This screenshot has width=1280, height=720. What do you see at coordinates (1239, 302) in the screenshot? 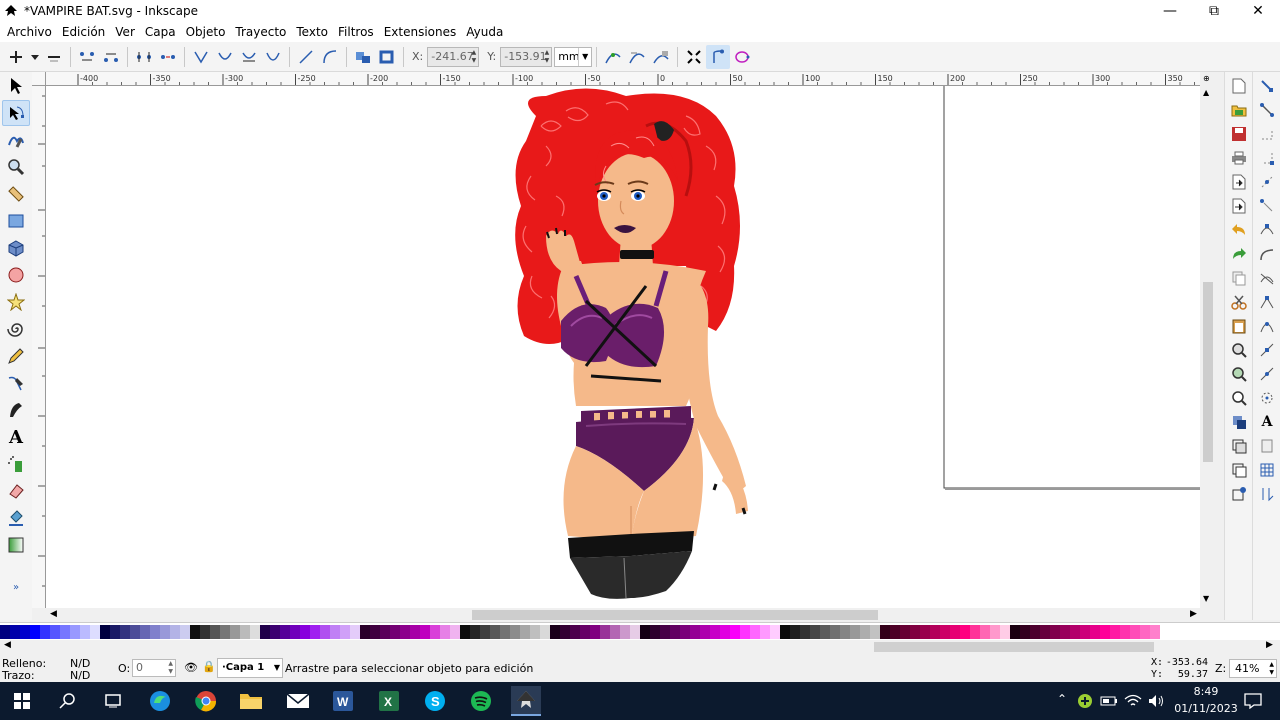
I see `cut-icon` at bounding box center [1239, 302].